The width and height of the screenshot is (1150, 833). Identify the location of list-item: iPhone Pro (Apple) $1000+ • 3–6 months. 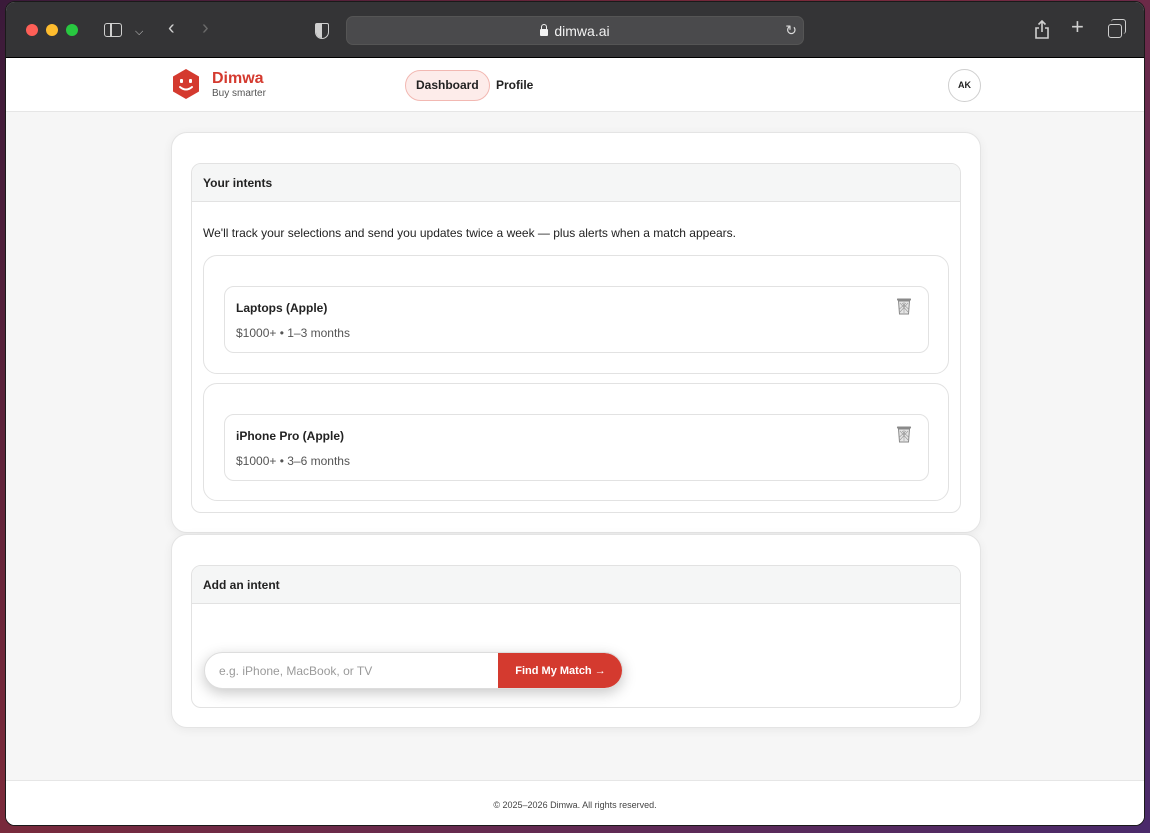
(576, 447).